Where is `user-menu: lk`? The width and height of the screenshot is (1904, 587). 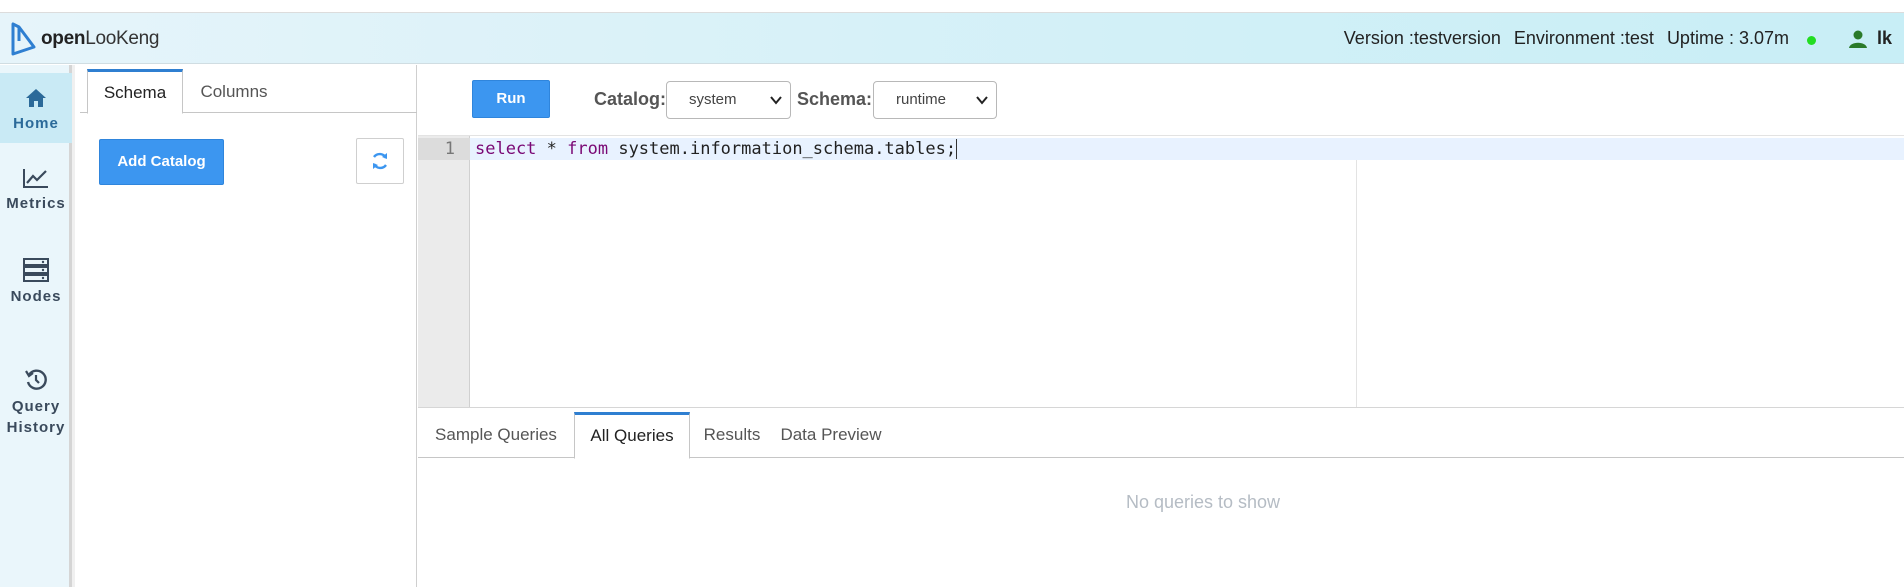
user-menu: lk is located at coordinates (1870, 38).